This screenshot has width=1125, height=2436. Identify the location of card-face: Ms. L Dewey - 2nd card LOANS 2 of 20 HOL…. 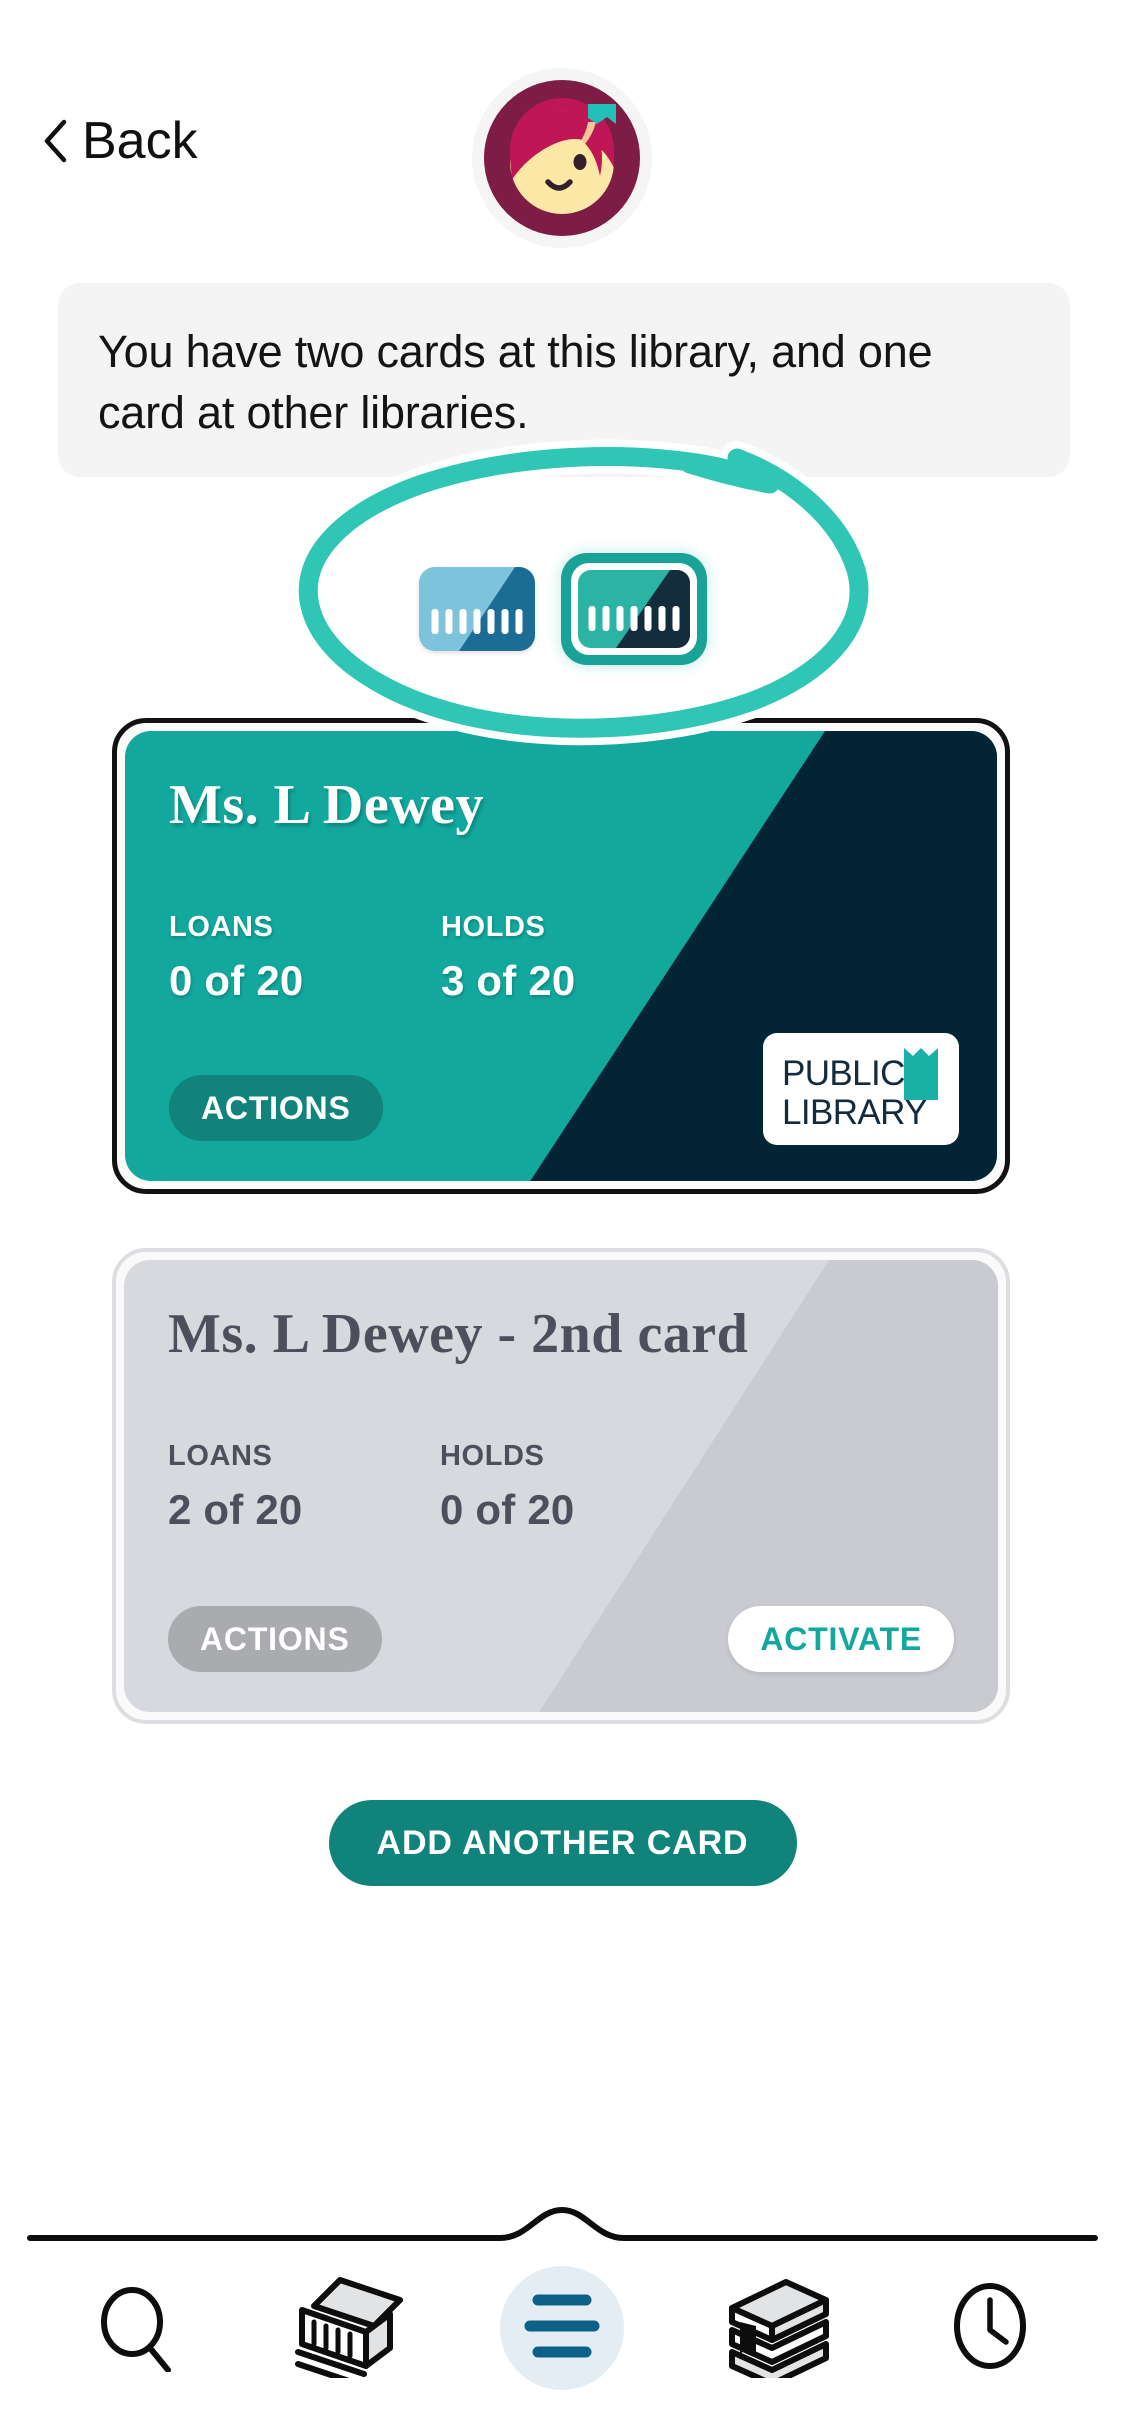
(561, 1486).